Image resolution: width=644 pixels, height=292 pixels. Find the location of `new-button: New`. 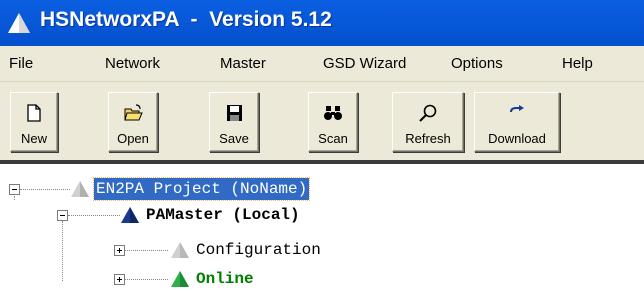

new-button: New is located at coordinates (34, 122).